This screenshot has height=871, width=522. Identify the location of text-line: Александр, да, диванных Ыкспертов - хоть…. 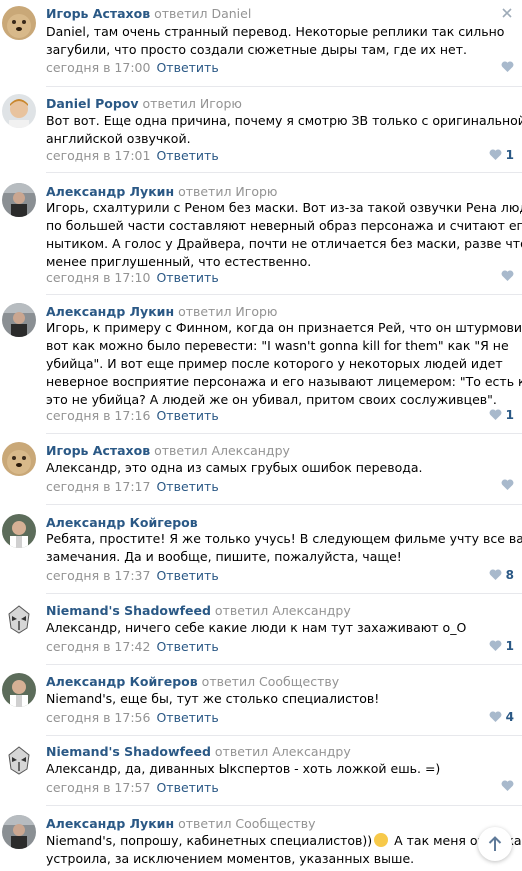
(243, 768).